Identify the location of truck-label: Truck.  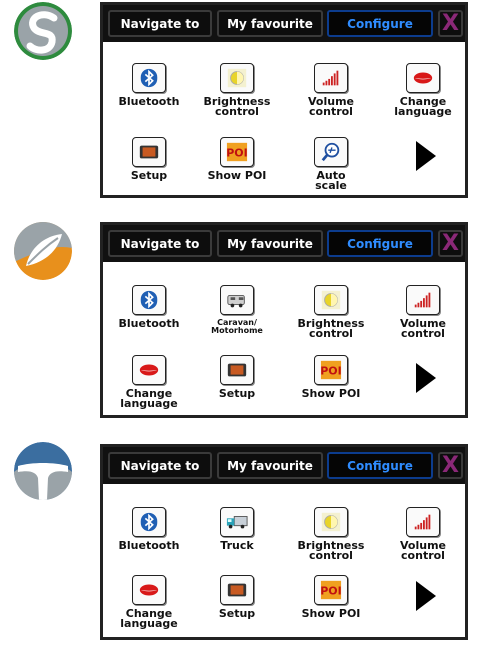
(237, 545).